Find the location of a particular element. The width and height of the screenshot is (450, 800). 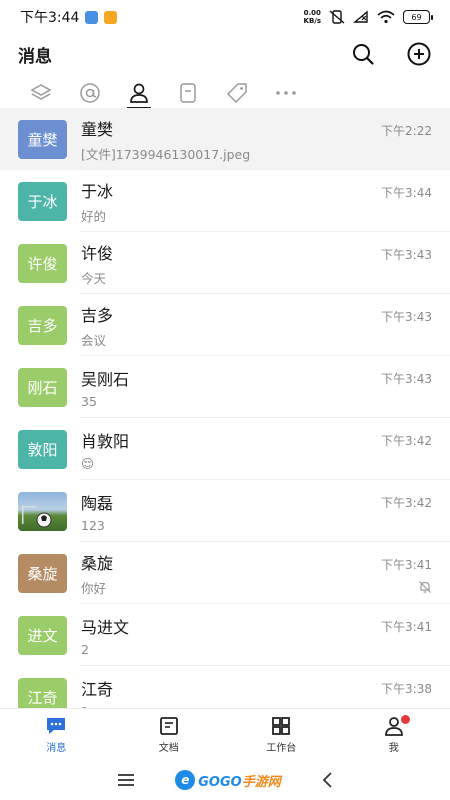

message-preview: [文件]1739946130017.jpeg is located at coordinates (166, 154).